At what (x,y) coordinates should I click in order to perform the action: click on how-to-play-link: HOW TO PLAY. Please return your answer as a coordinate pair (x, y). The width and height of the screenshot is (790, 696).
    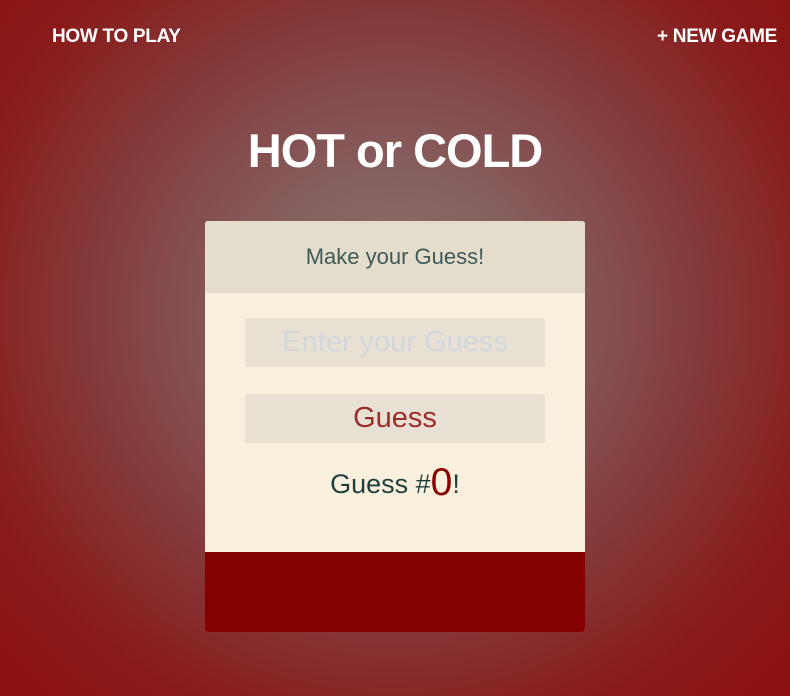
    Looking at the image, I should click on (116, 37).